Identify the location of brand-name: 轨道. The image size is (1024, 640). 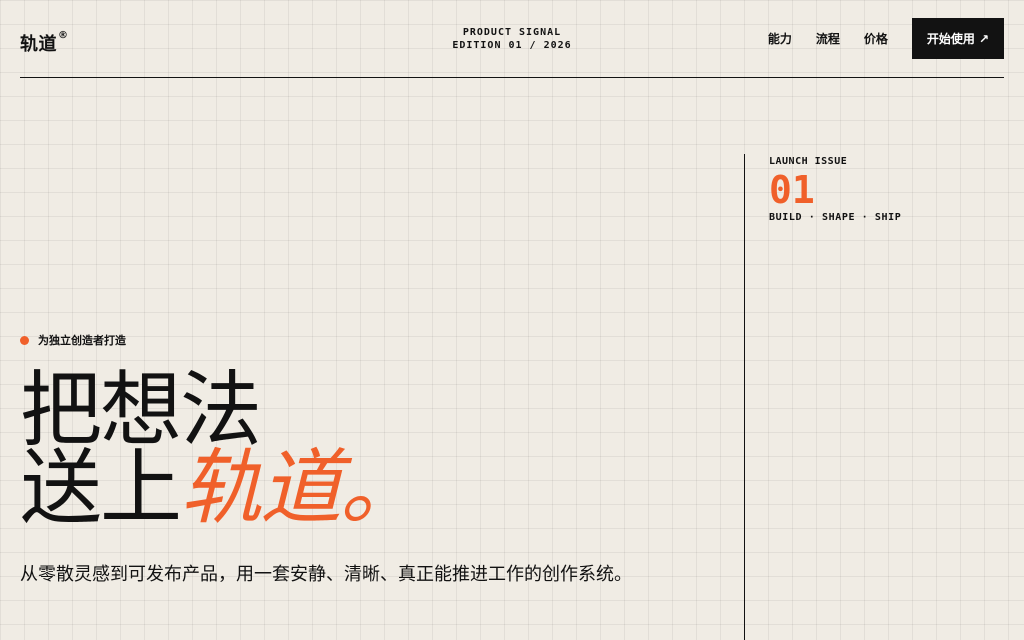
(38, 44).